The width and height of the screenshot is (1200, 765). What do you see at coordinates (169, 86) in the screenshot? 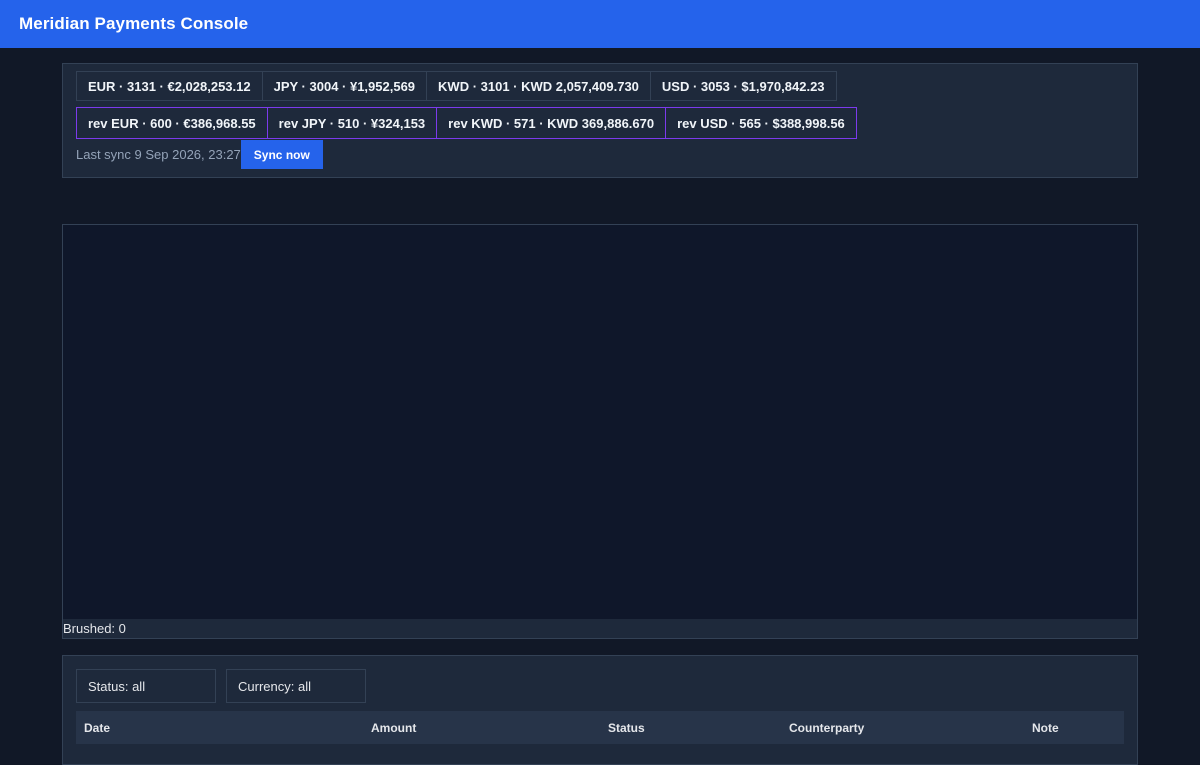
I see `total-chip-eur: EUR · 3131 · €2,028,253.12` at bounding box center [169, 86].